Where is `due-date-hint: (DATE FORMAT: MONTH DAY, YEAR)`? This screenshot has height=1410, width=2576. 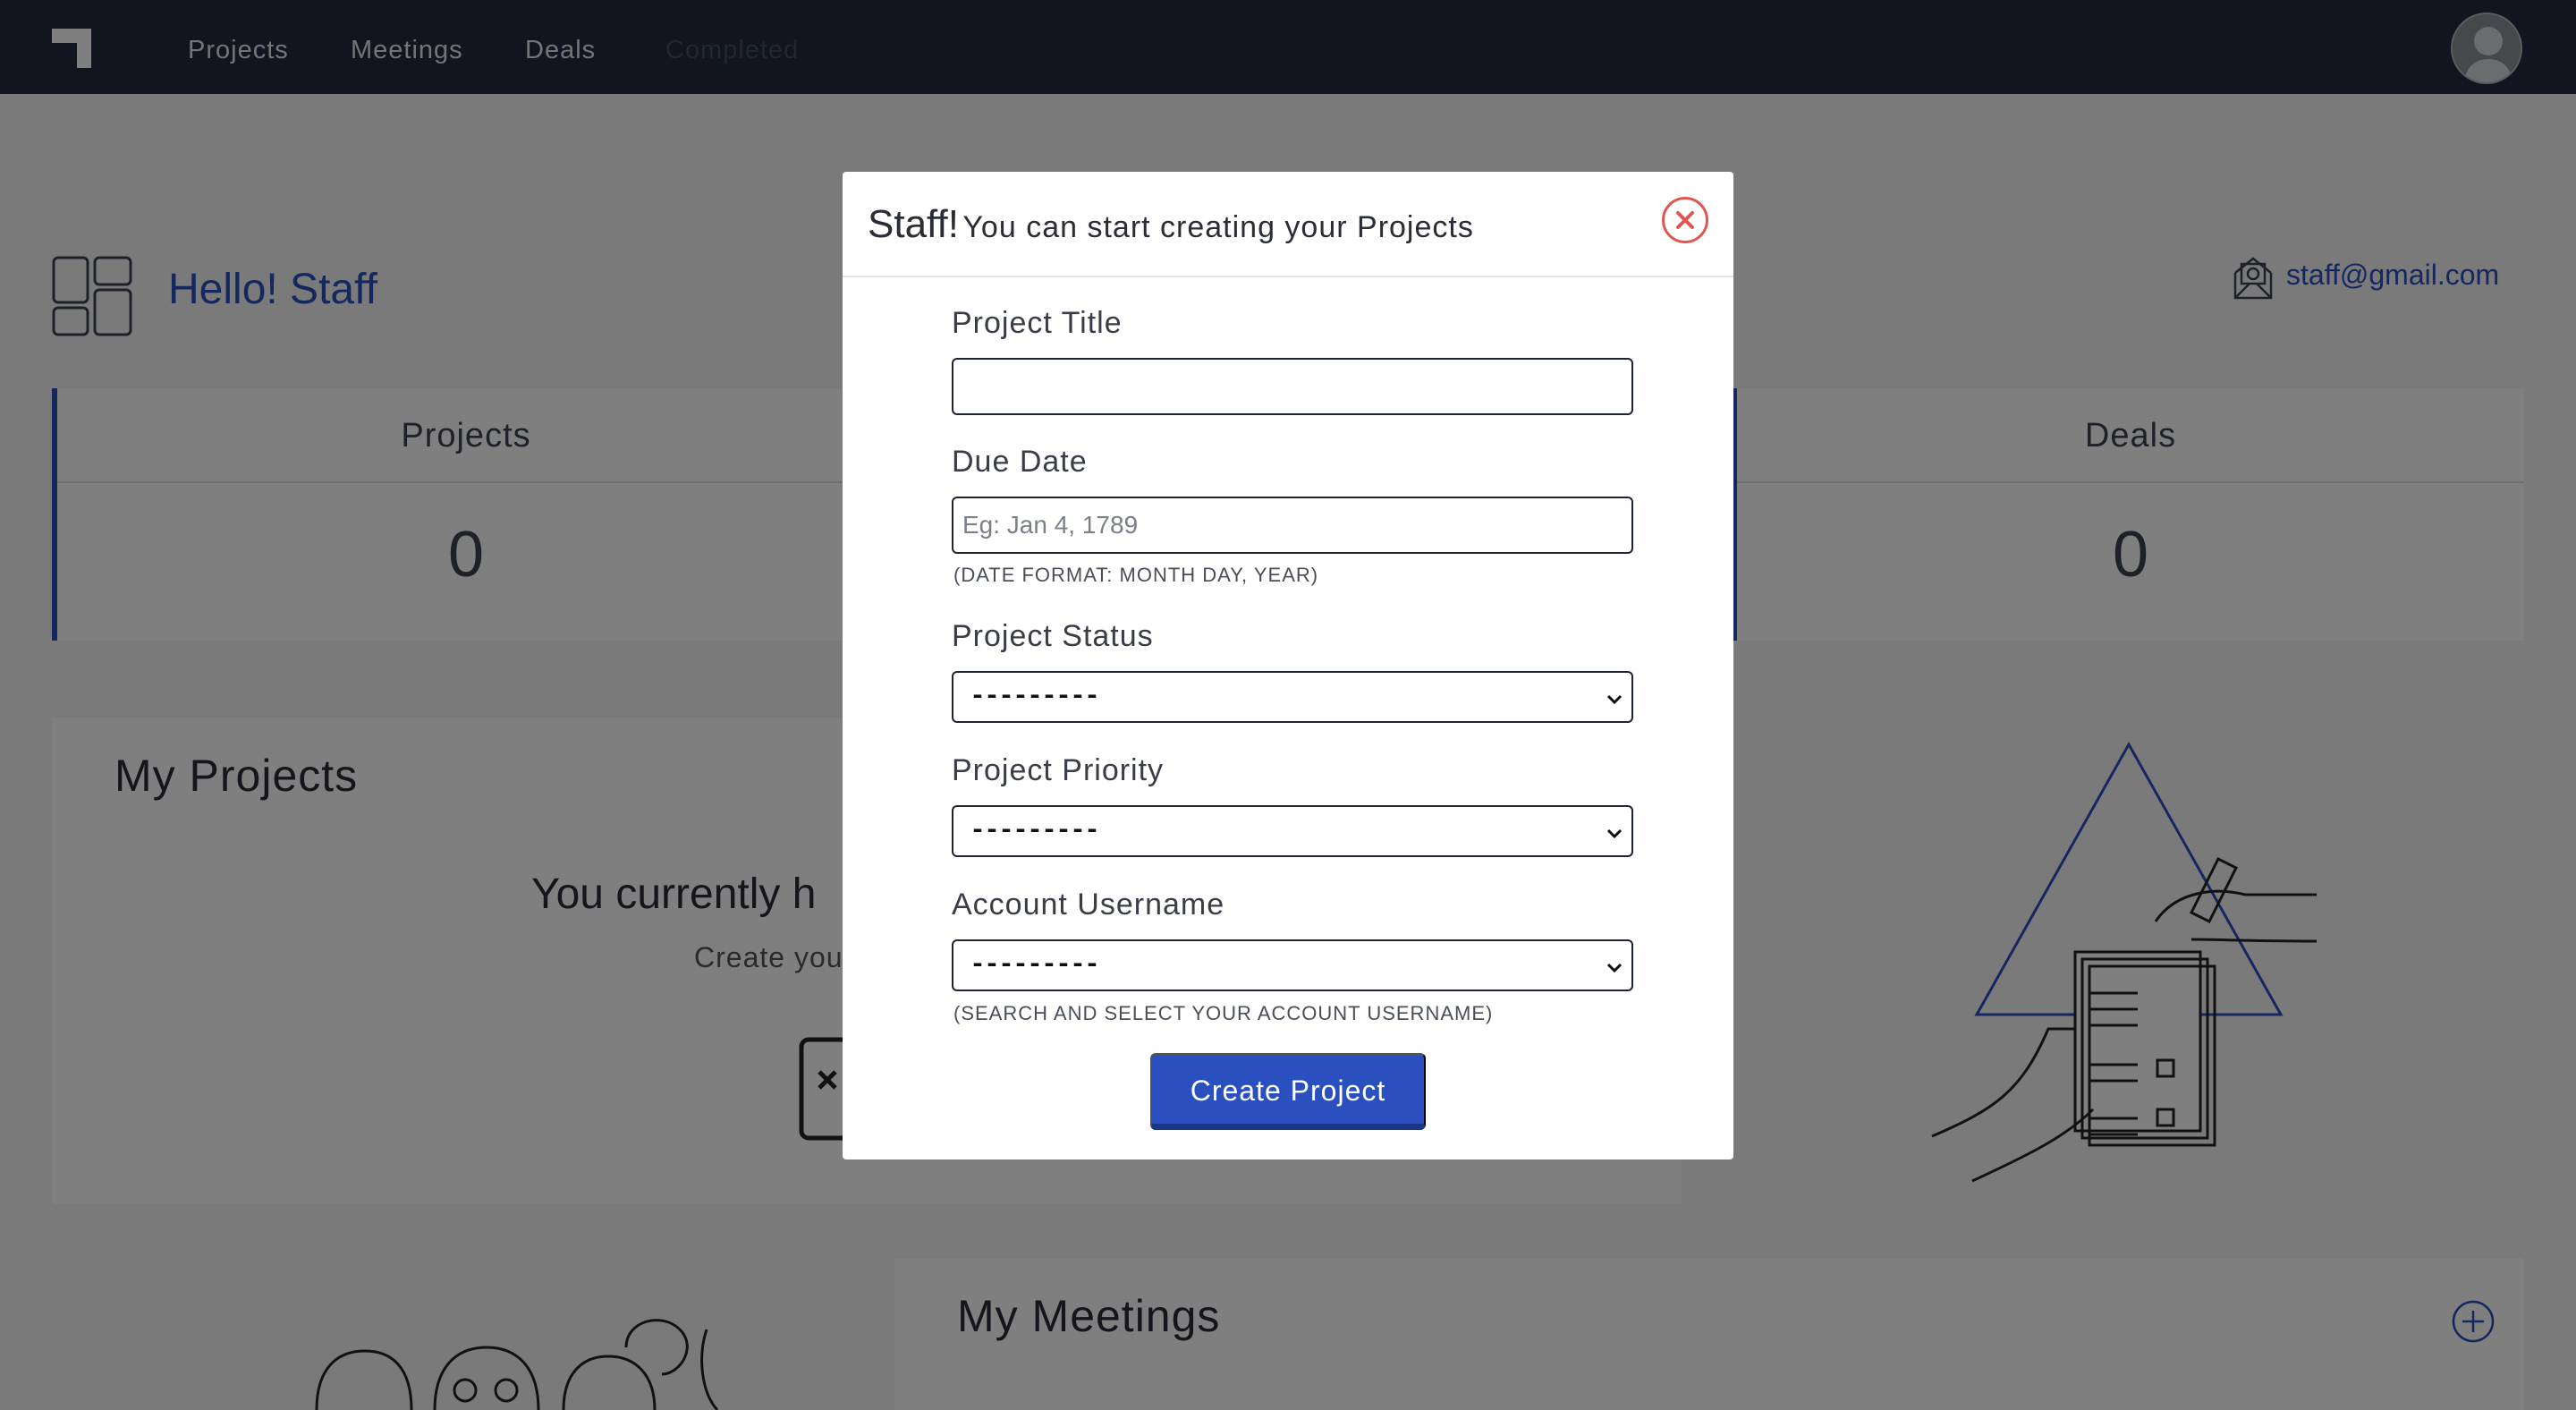 due-date-hint: (DATE FORMAT: MONTH DAY, YEAR) is located at coordinates (1136, 575).